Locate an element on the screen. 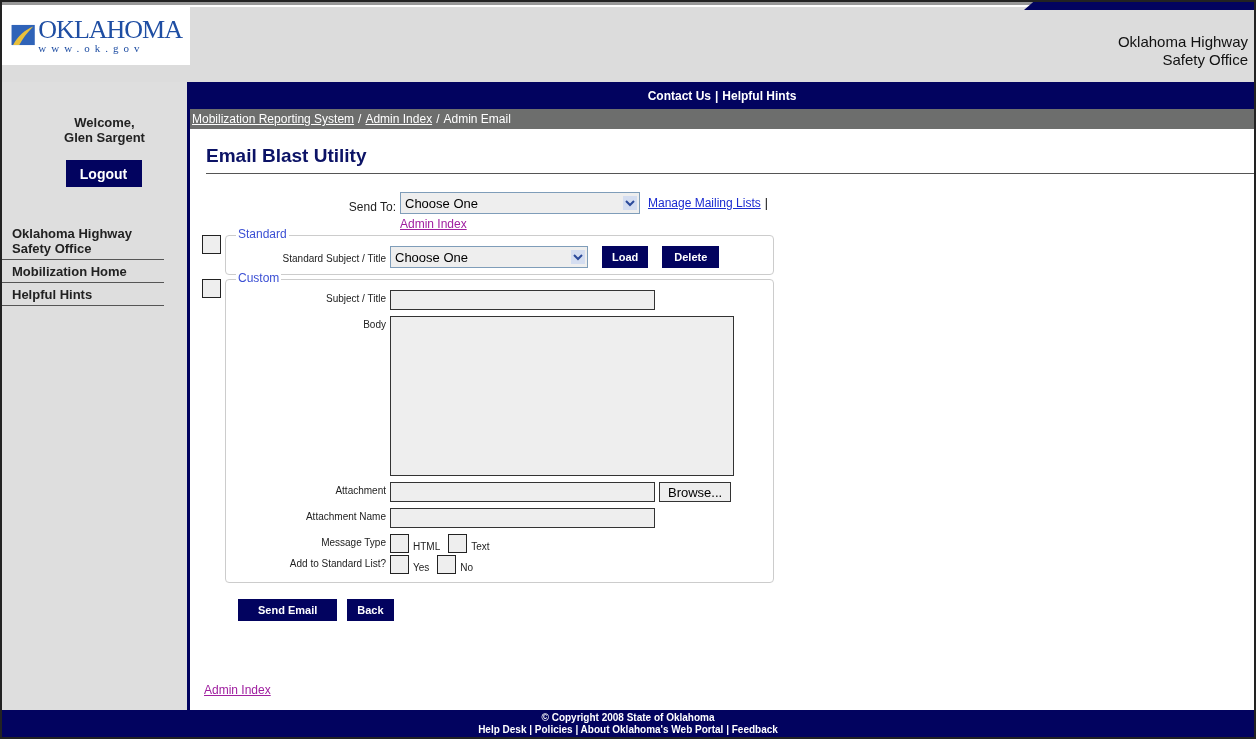  nav-link: Contact Us is located at coordinates (679, 95).